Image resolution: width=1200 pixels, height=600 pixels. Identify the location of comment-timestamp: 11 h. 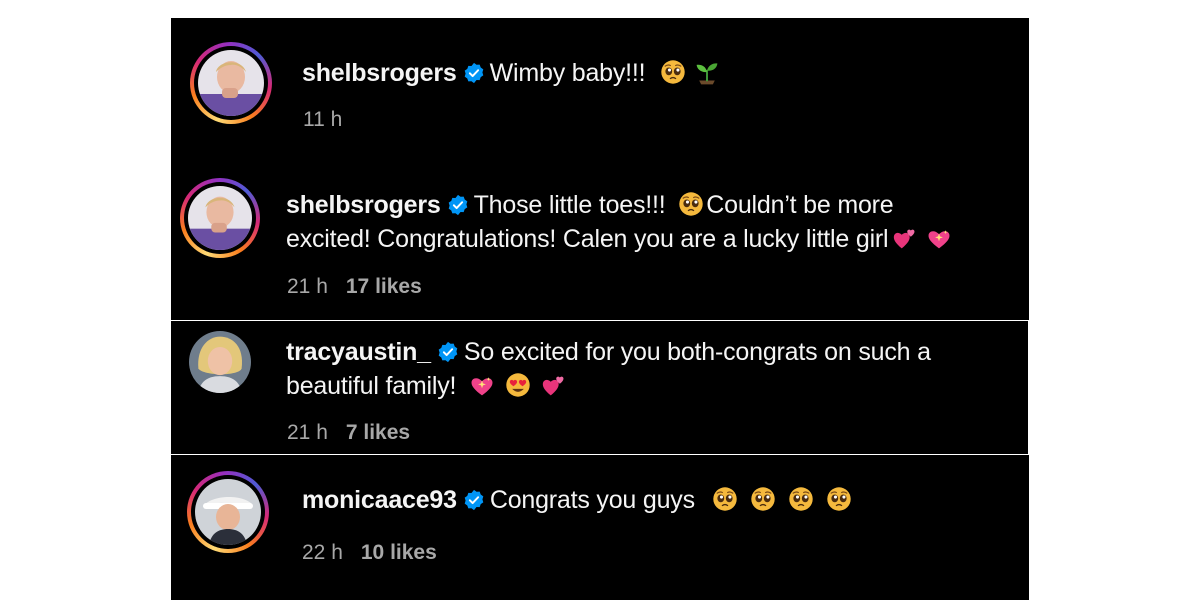
(322, 119).